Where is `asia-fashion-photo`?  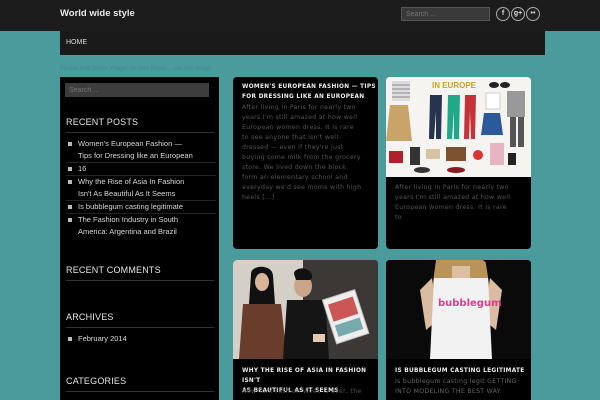 asia-fashion-photo is located at coordinates (305, 309).